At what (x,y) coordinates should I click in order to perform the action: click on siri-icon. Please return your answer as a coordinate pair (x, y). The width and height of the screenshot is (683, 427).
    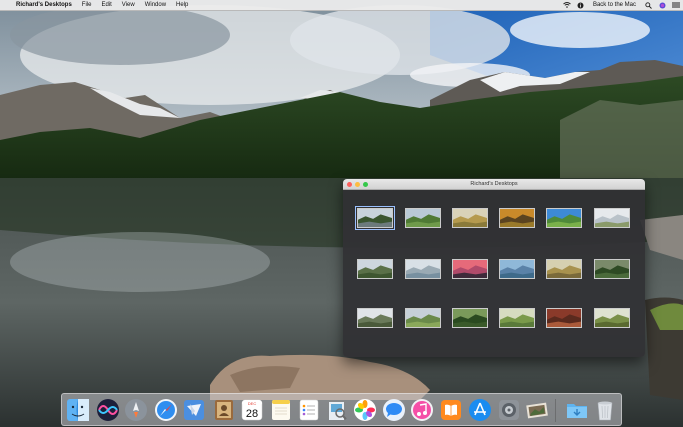
    Looking at the image, I should click on (108, 410).